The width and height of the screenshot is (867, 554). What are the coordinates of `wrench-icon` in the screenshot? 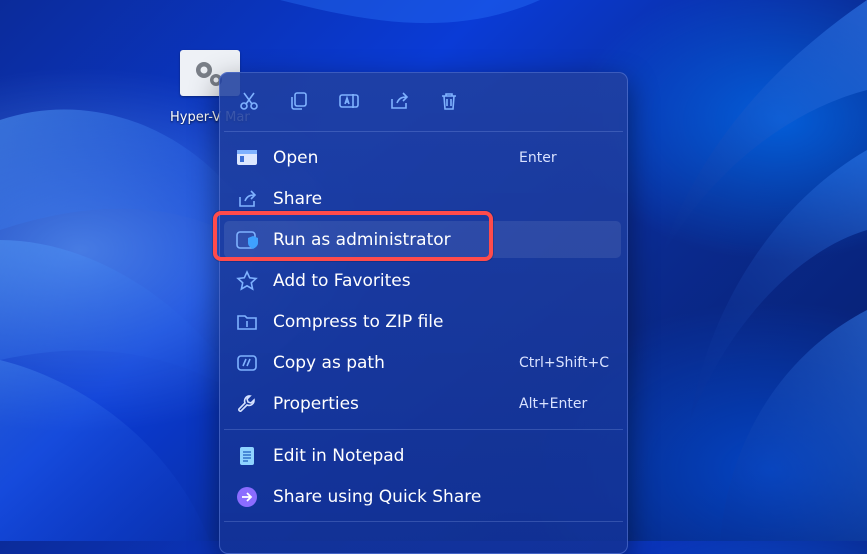 It's located at (247, 404).